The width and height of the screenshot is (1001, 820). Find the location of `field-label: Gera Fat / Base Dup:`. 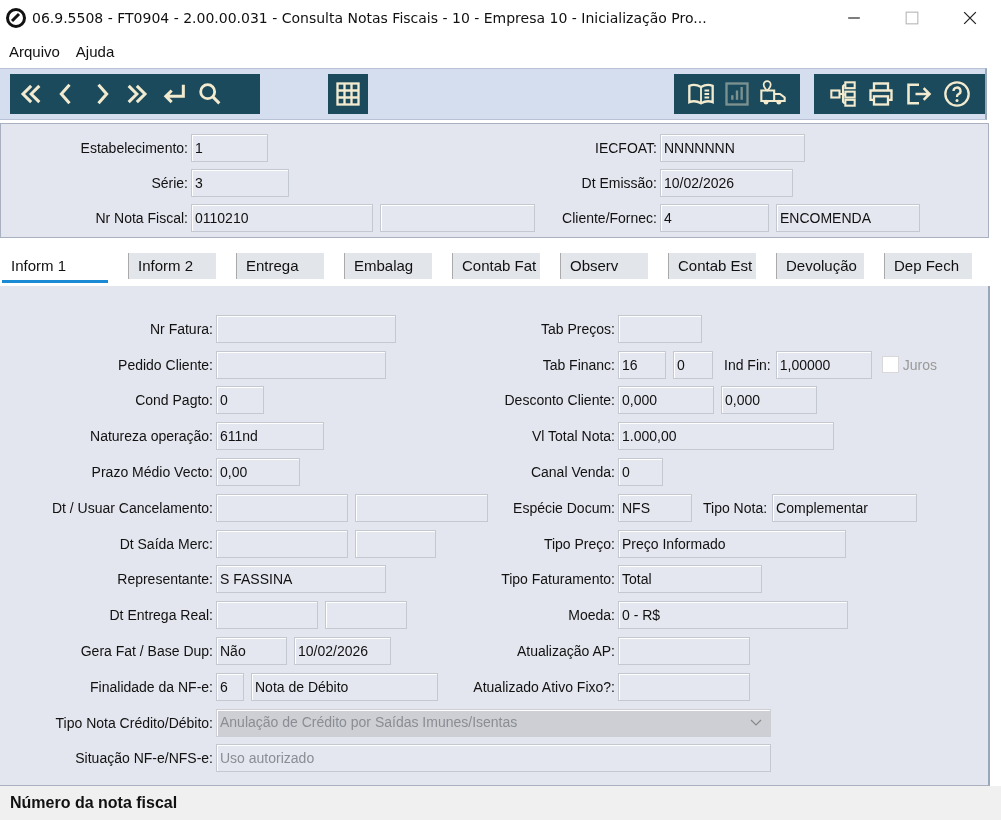

field-label: Gera Fat / Base Dup: is located at coordinates (146, 651).